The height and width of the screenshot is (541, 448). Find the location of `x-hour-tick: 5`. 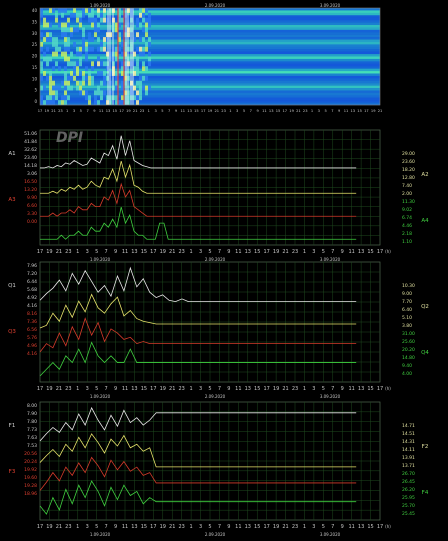

x-hour-tick: 5 is located at coordinates (209, 527).